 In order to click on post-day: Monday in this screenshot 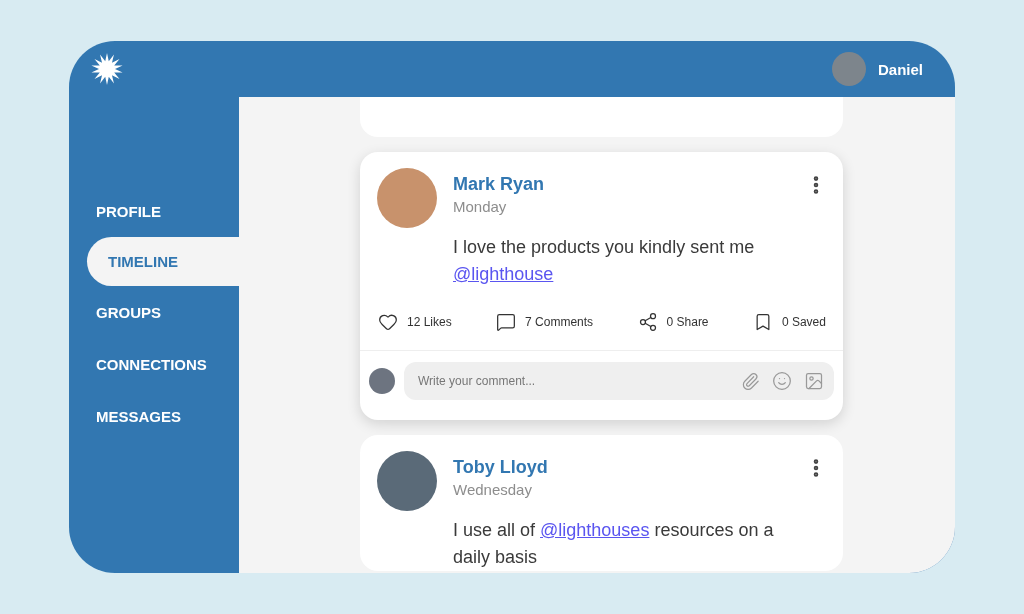, I will do `click(621, 206)`.